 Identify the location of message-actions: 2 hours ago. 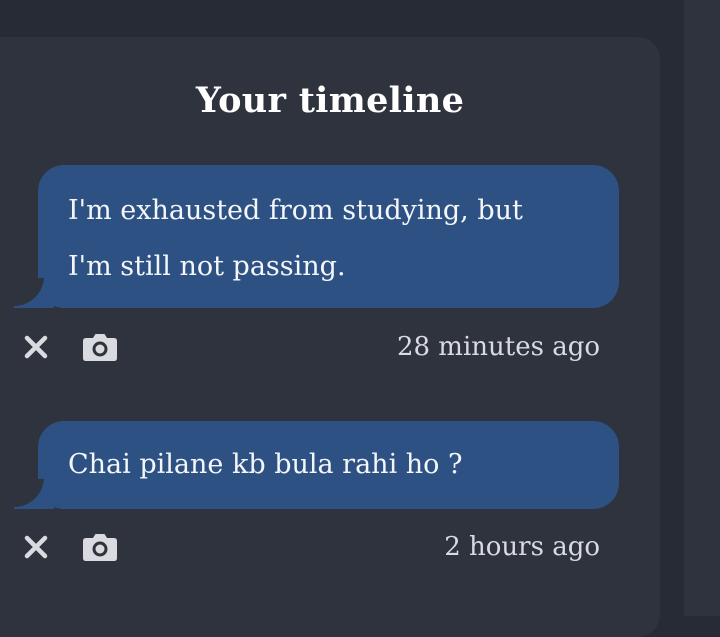
(312, 547).